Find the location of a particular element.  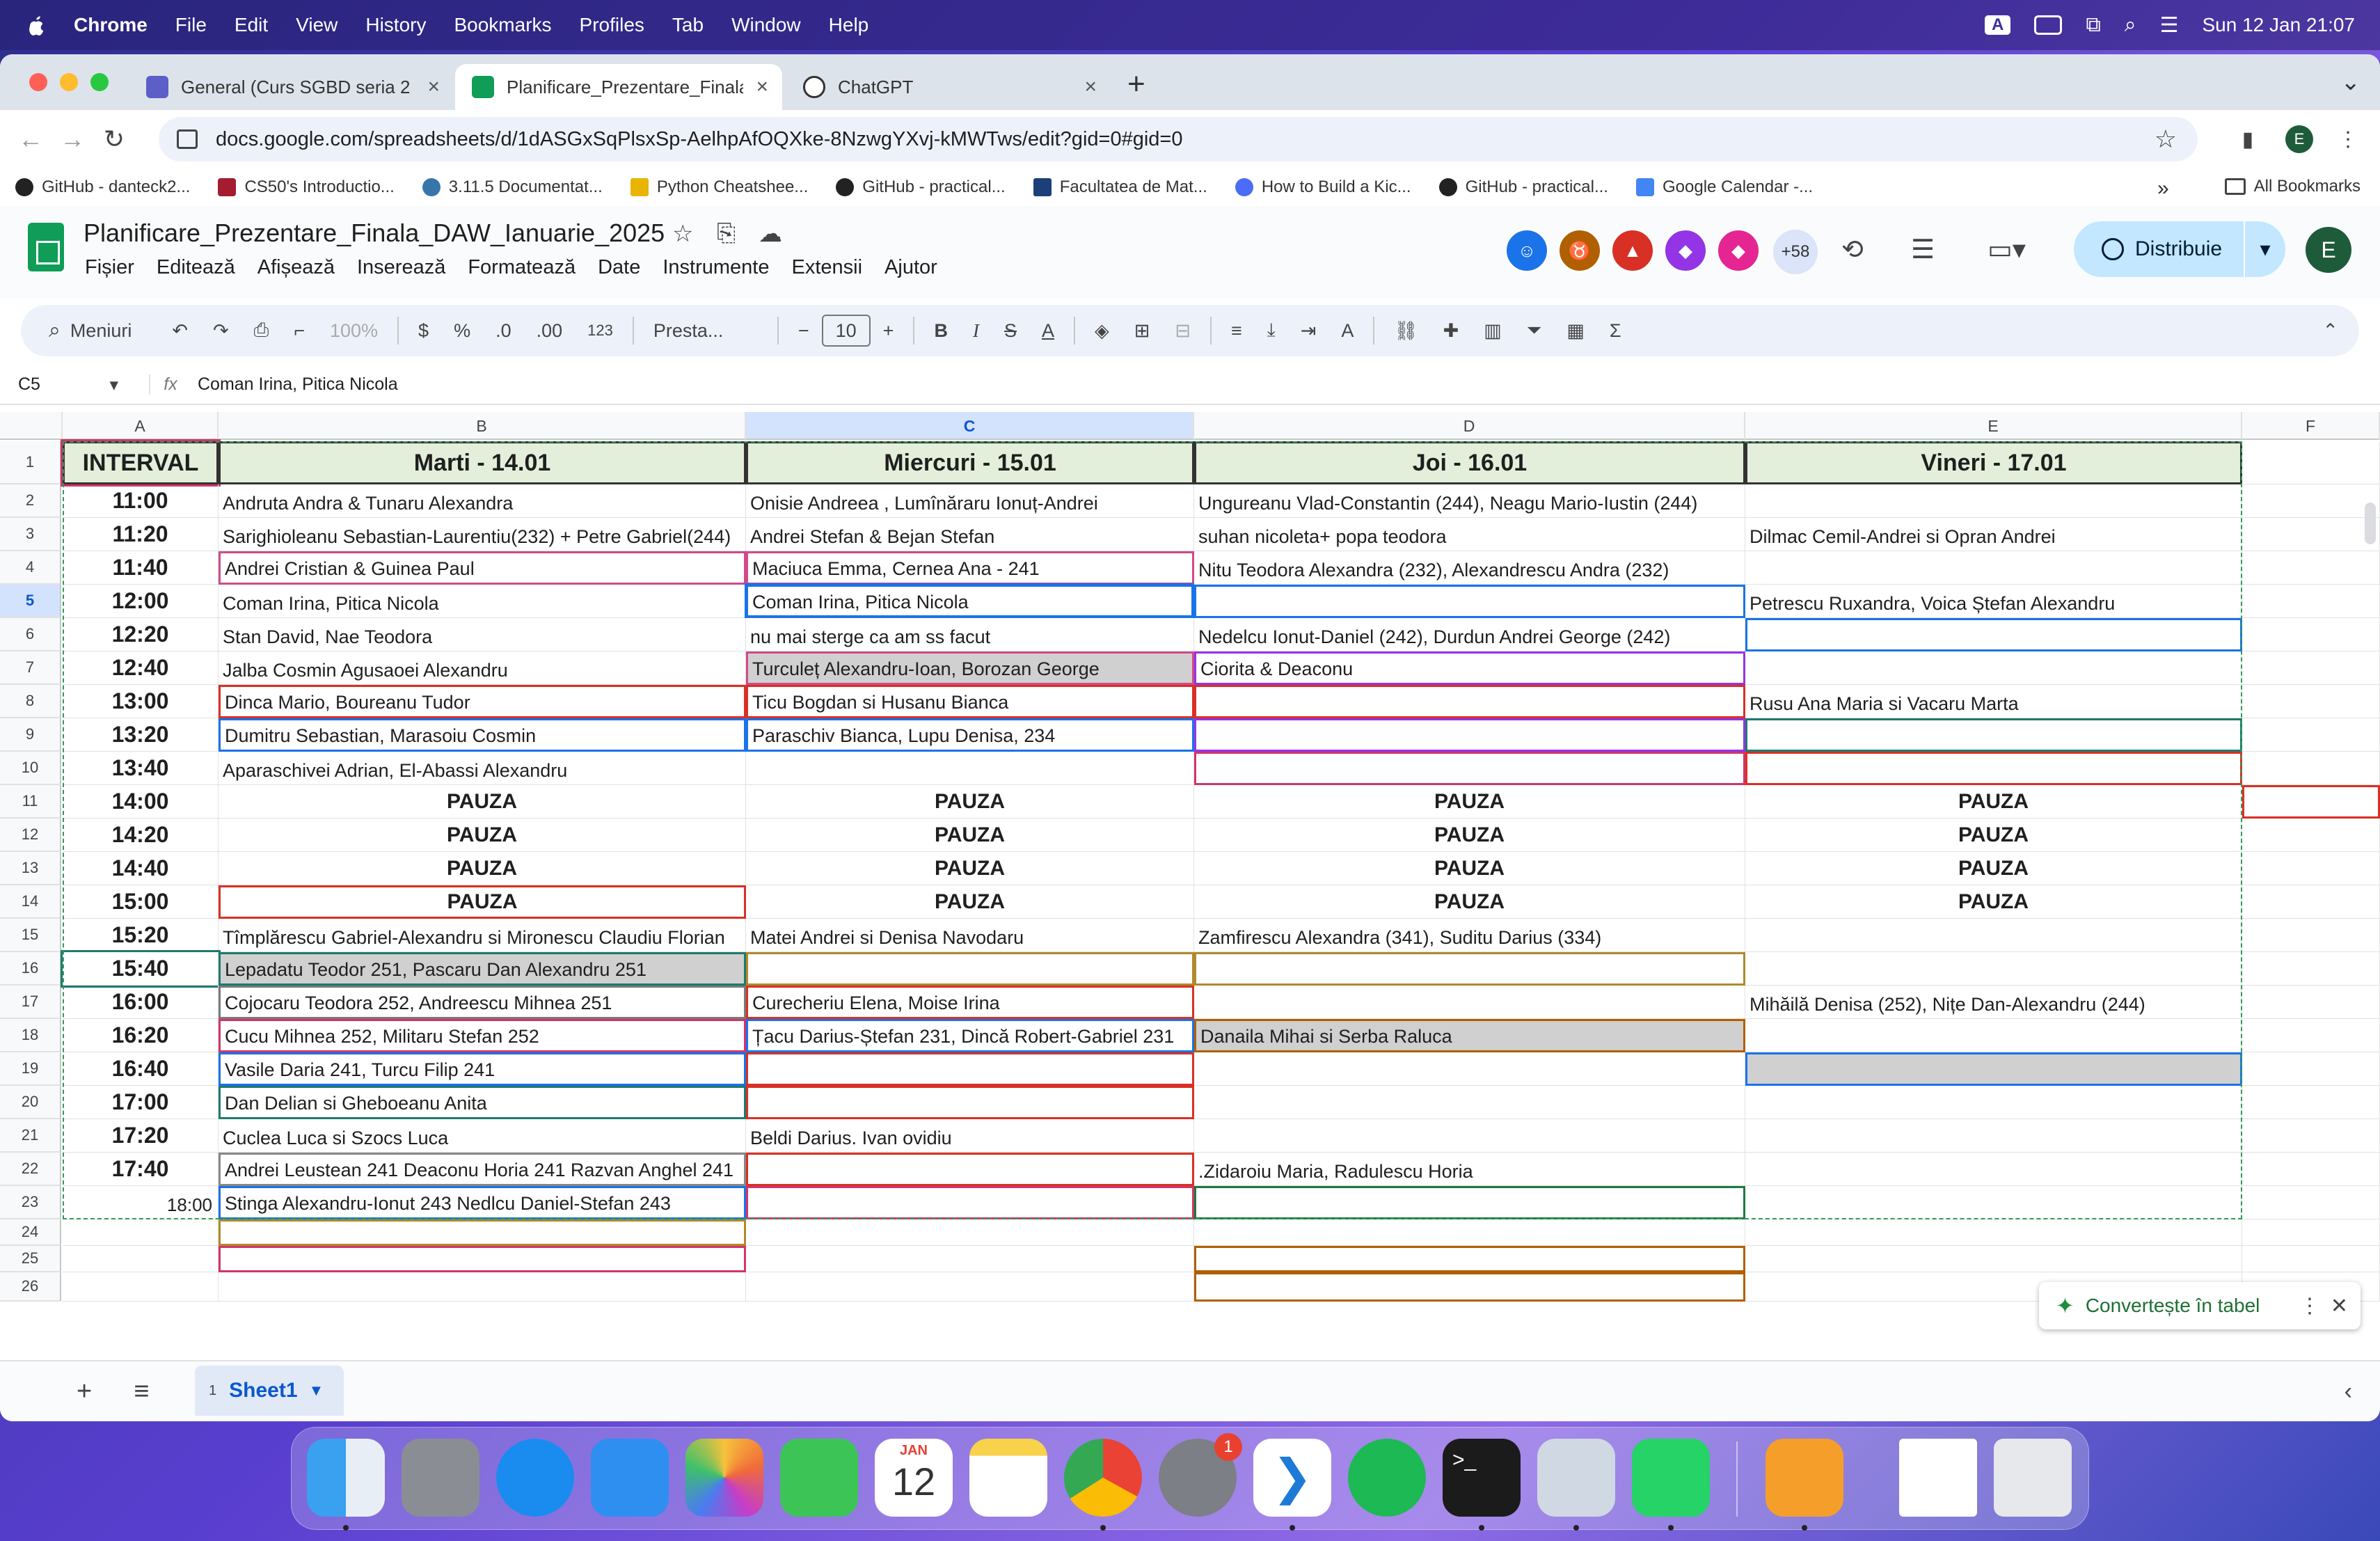

text-color-icon: A is located at coordinates (1048, 331).